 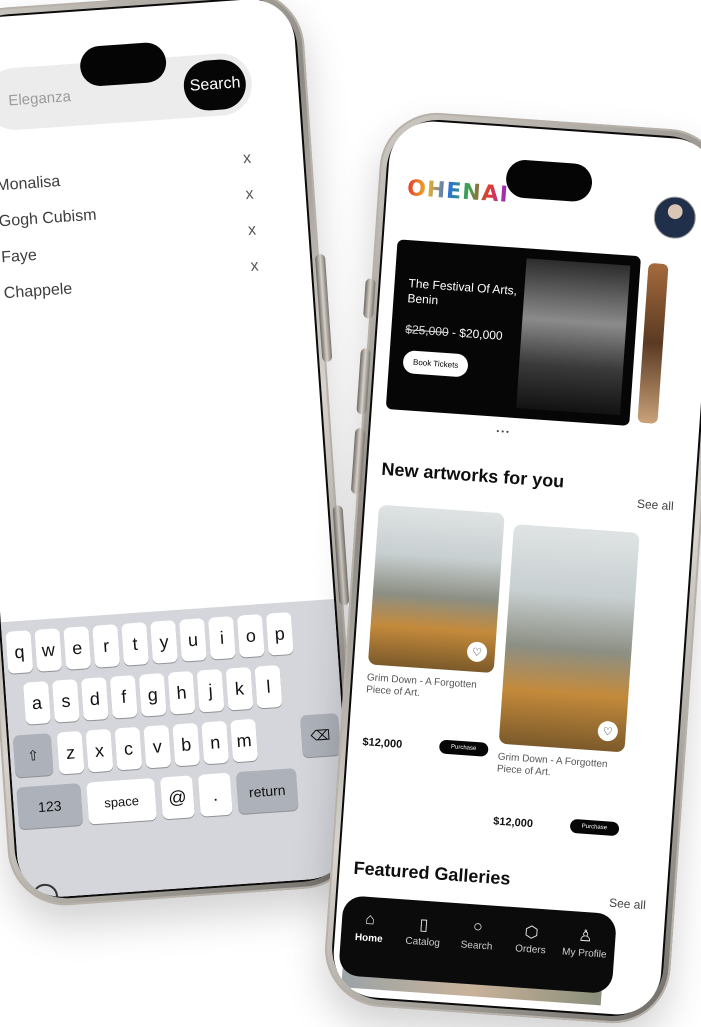 I want to click on banner-price: $25,000 - $20,000, so click(x=454, y=332).